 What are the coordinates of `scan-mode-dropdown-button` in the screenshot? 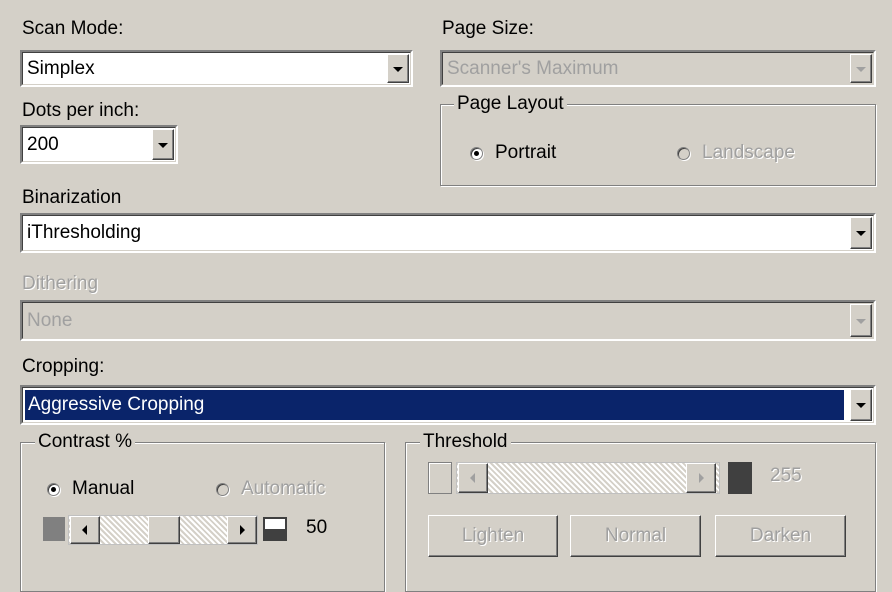 It's located at (398, 68).